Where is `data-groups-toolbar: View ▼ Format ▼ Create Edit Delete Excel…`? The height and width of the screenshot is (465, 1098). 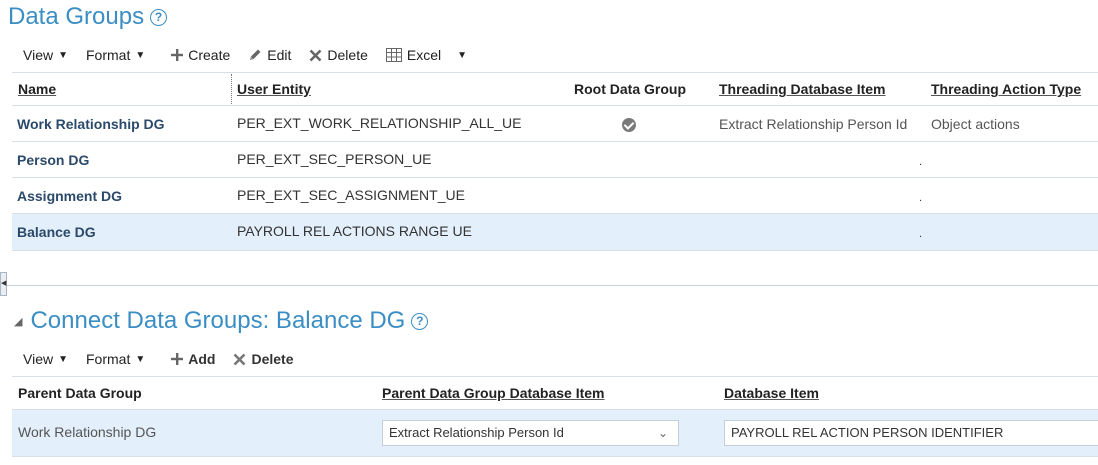
data-groups-toolbar: View ▼ Format ▼ Create Edit Delete Excel… is located at coordinates (254, 55).